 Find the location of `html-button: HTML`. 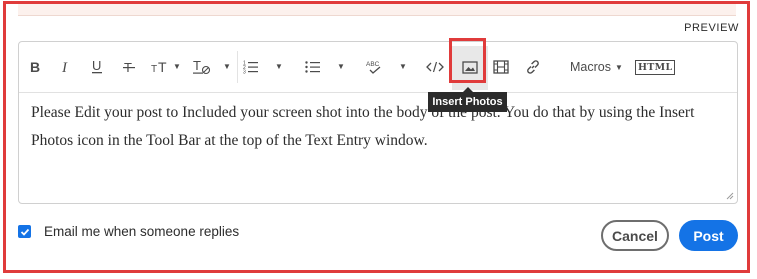

html-button: HTML is located at coordinates (655, 67).